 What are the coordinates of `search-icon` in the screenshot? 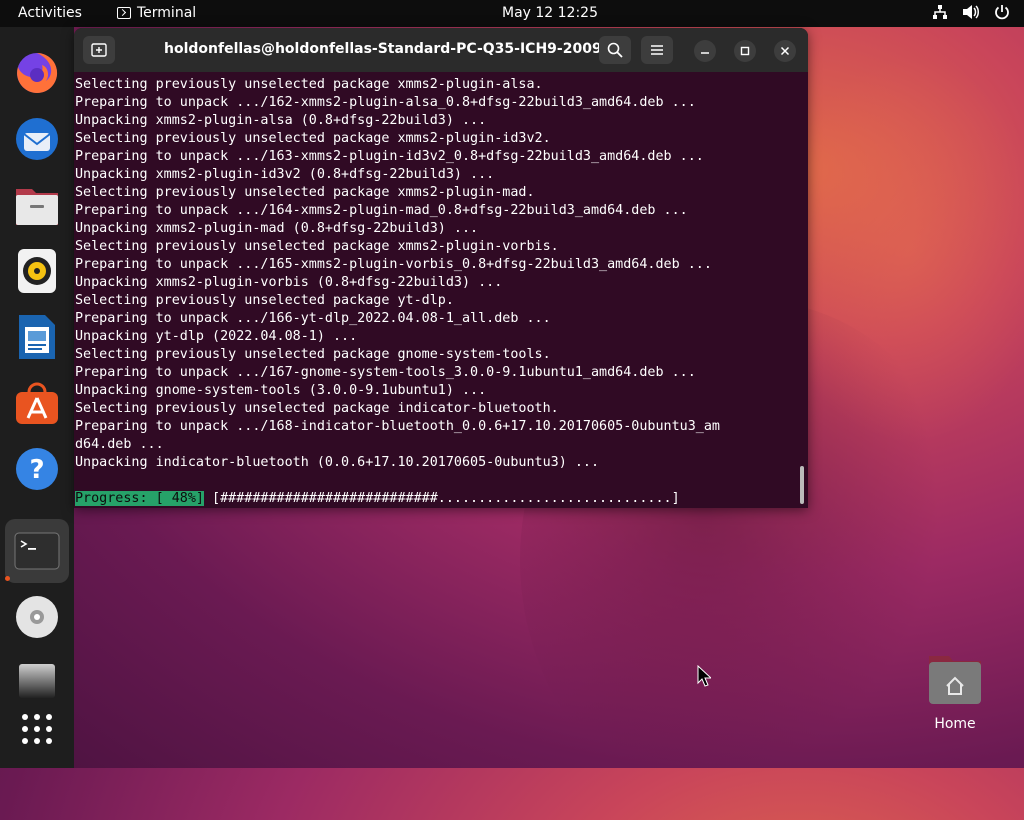 It's located at (615, 50).